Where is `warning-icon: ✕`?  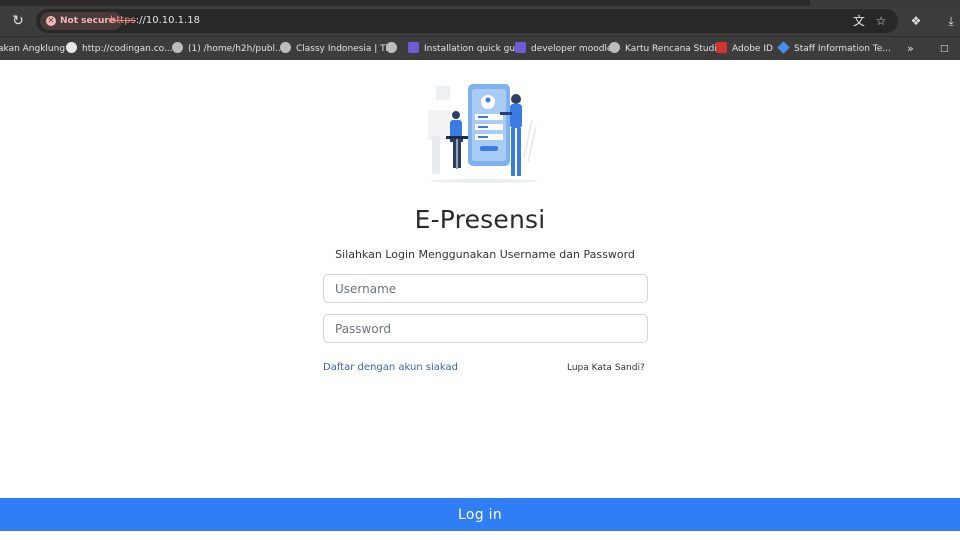
warning-icon: ✕ is located at coordinates (51, 21).